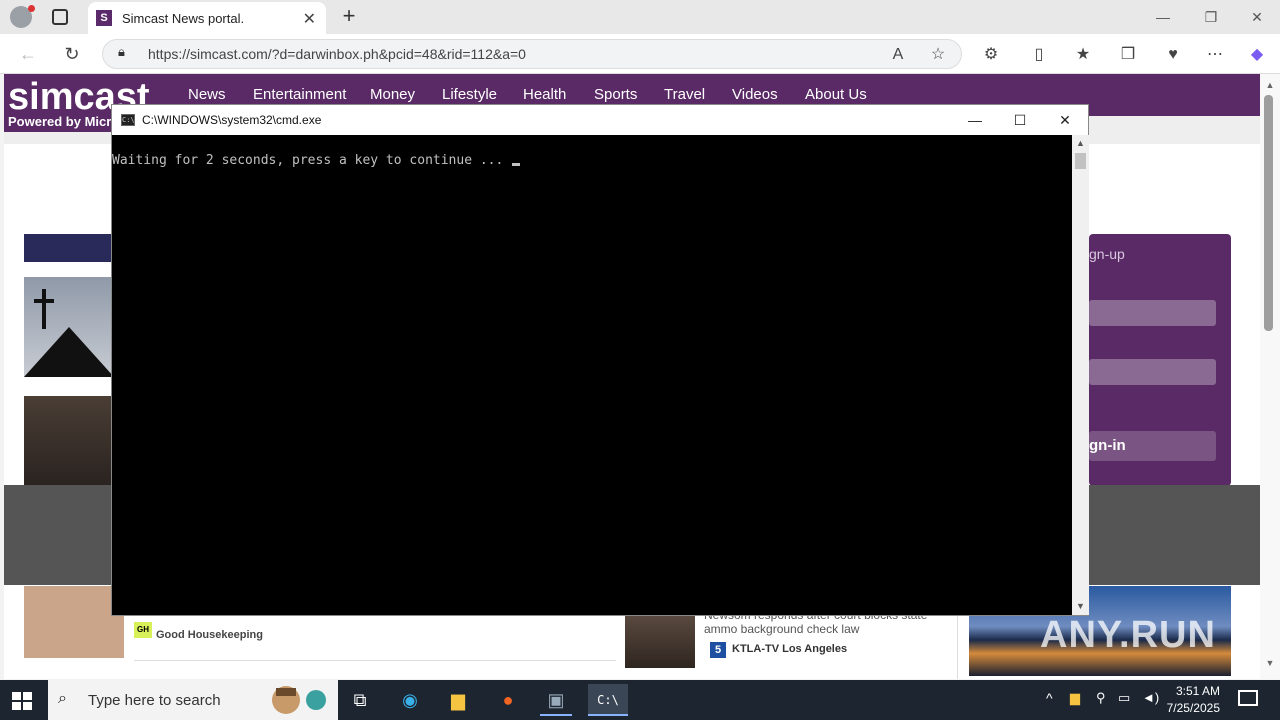  What do you see at coordinates (1080, 143) in the screenshot?
I see `cmd-scroll-up-icon: ▲` at bounding box center [1080, 143].